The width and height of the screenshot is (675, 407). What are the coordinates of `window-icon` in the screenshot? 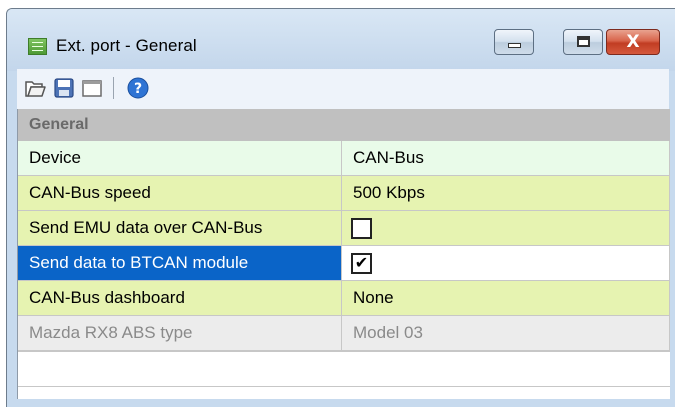 It's located at (92, 88).